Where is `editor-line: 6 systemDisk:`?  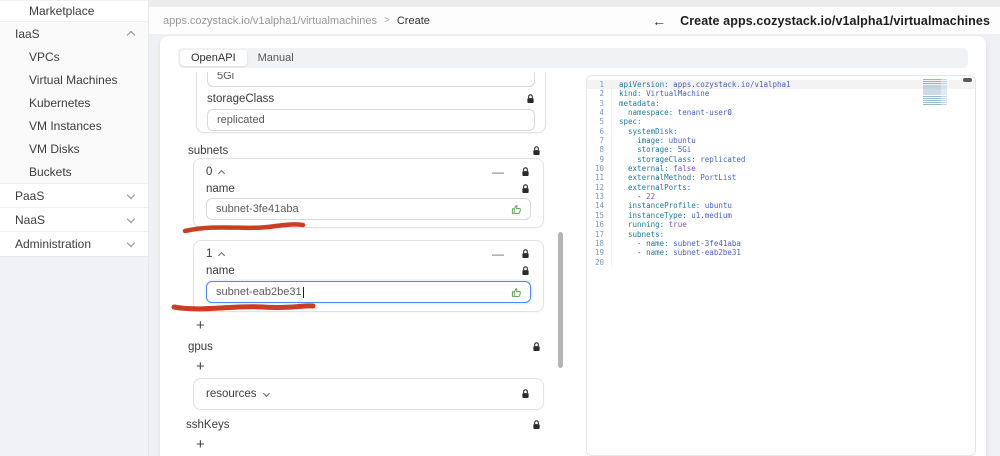 editor-line: 6 systemDisk: is located at coordinates (781, 131).